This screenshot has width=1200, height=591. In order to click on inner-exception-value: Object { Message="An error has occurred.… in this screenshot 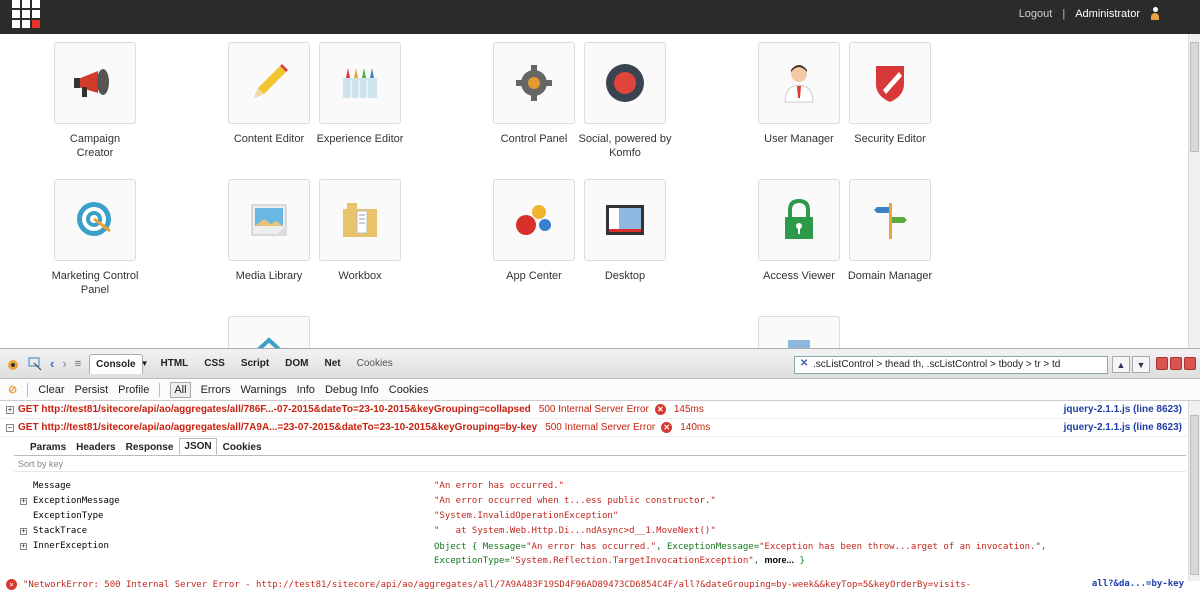, I will do `click(740, 554)`.